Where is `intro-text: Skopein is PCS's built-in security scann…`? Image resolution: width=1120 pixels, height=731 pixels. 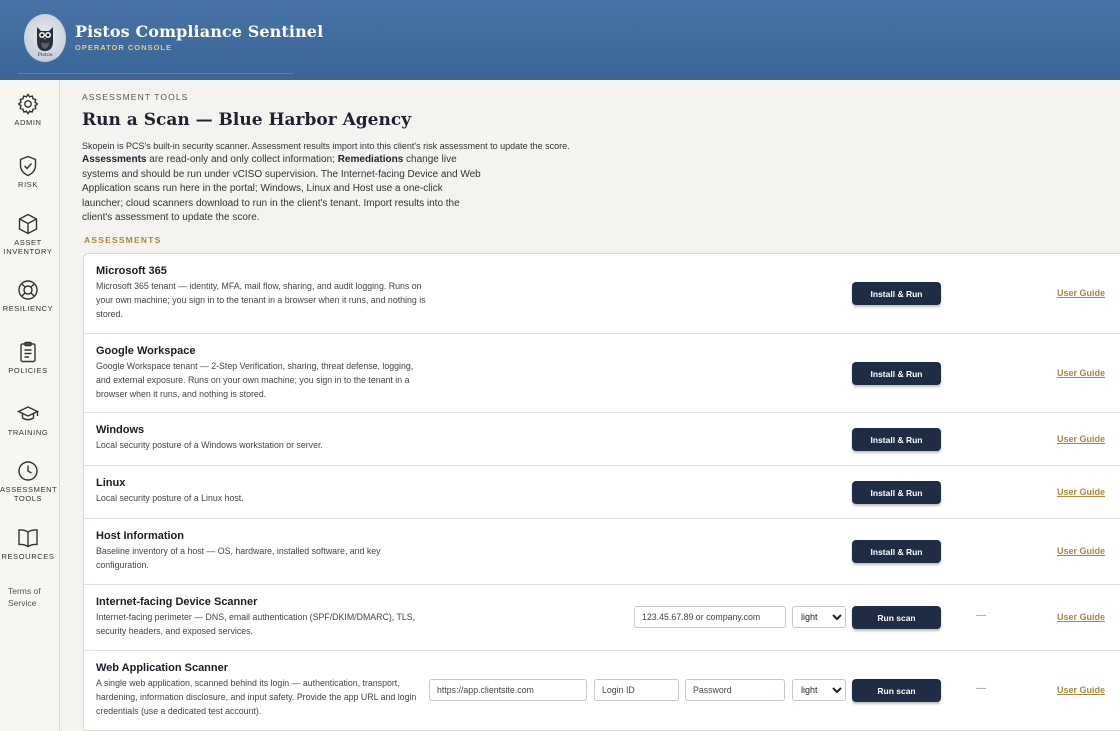 intro-text: Skopein is PCS's built-in security scann… is located at coordinates (326, 146).